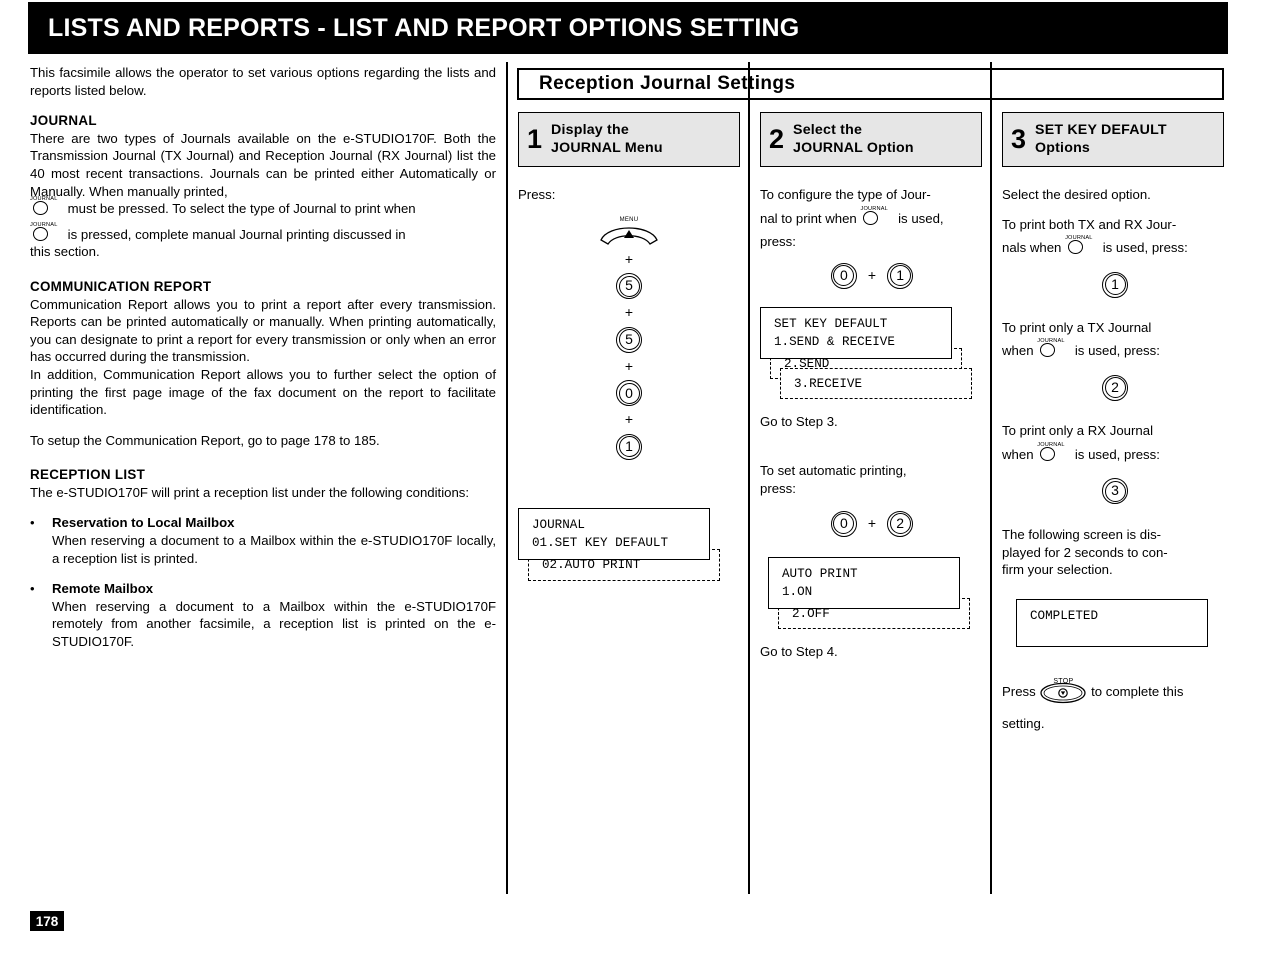 Image resolution: width=1269 pixels, height=954 pixels. I want to click on step3-stop-c: setting., so click(1023, 723).